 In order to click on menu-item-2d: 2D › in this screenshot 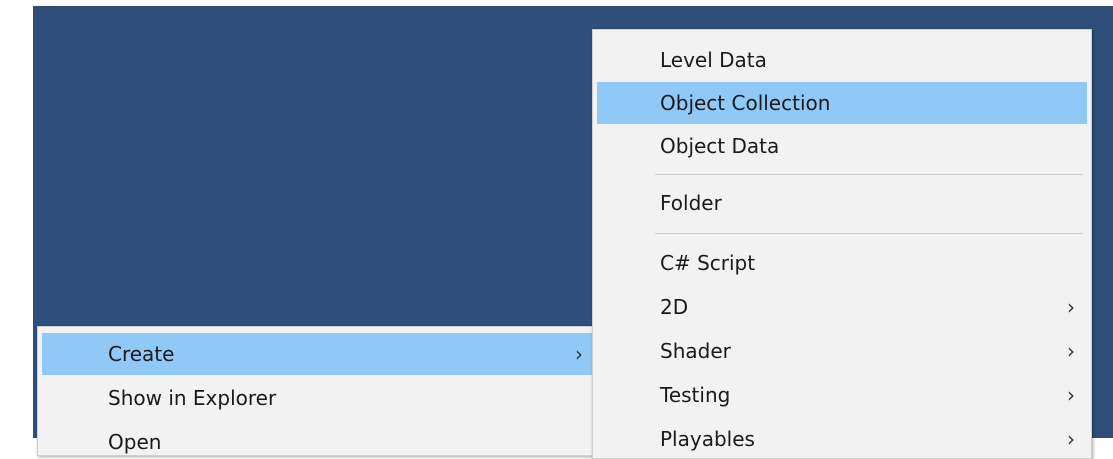, I will do `click(842, 307)`.